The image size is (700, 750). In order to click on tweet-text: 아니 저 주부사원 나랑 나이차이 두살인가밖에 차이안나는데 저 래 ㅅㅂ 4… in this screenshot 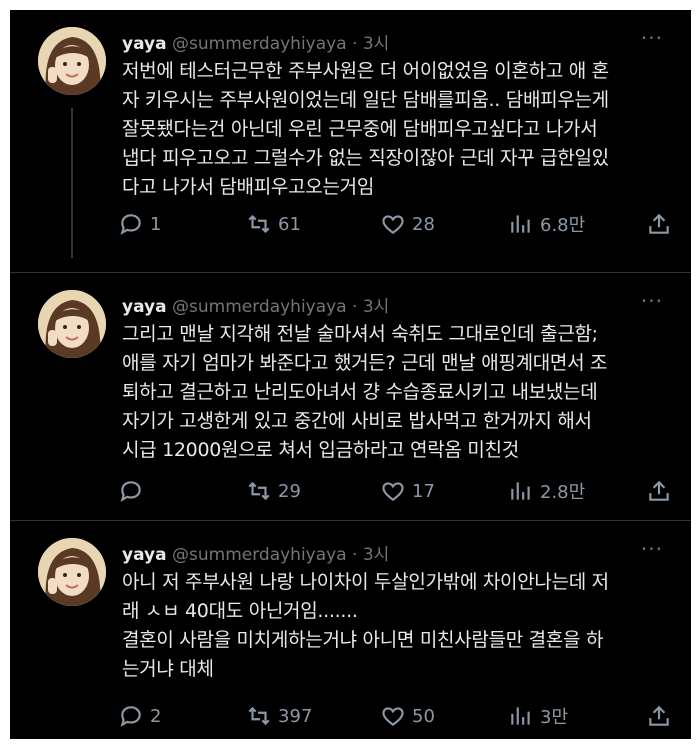, I will do `click(365, 625)`.